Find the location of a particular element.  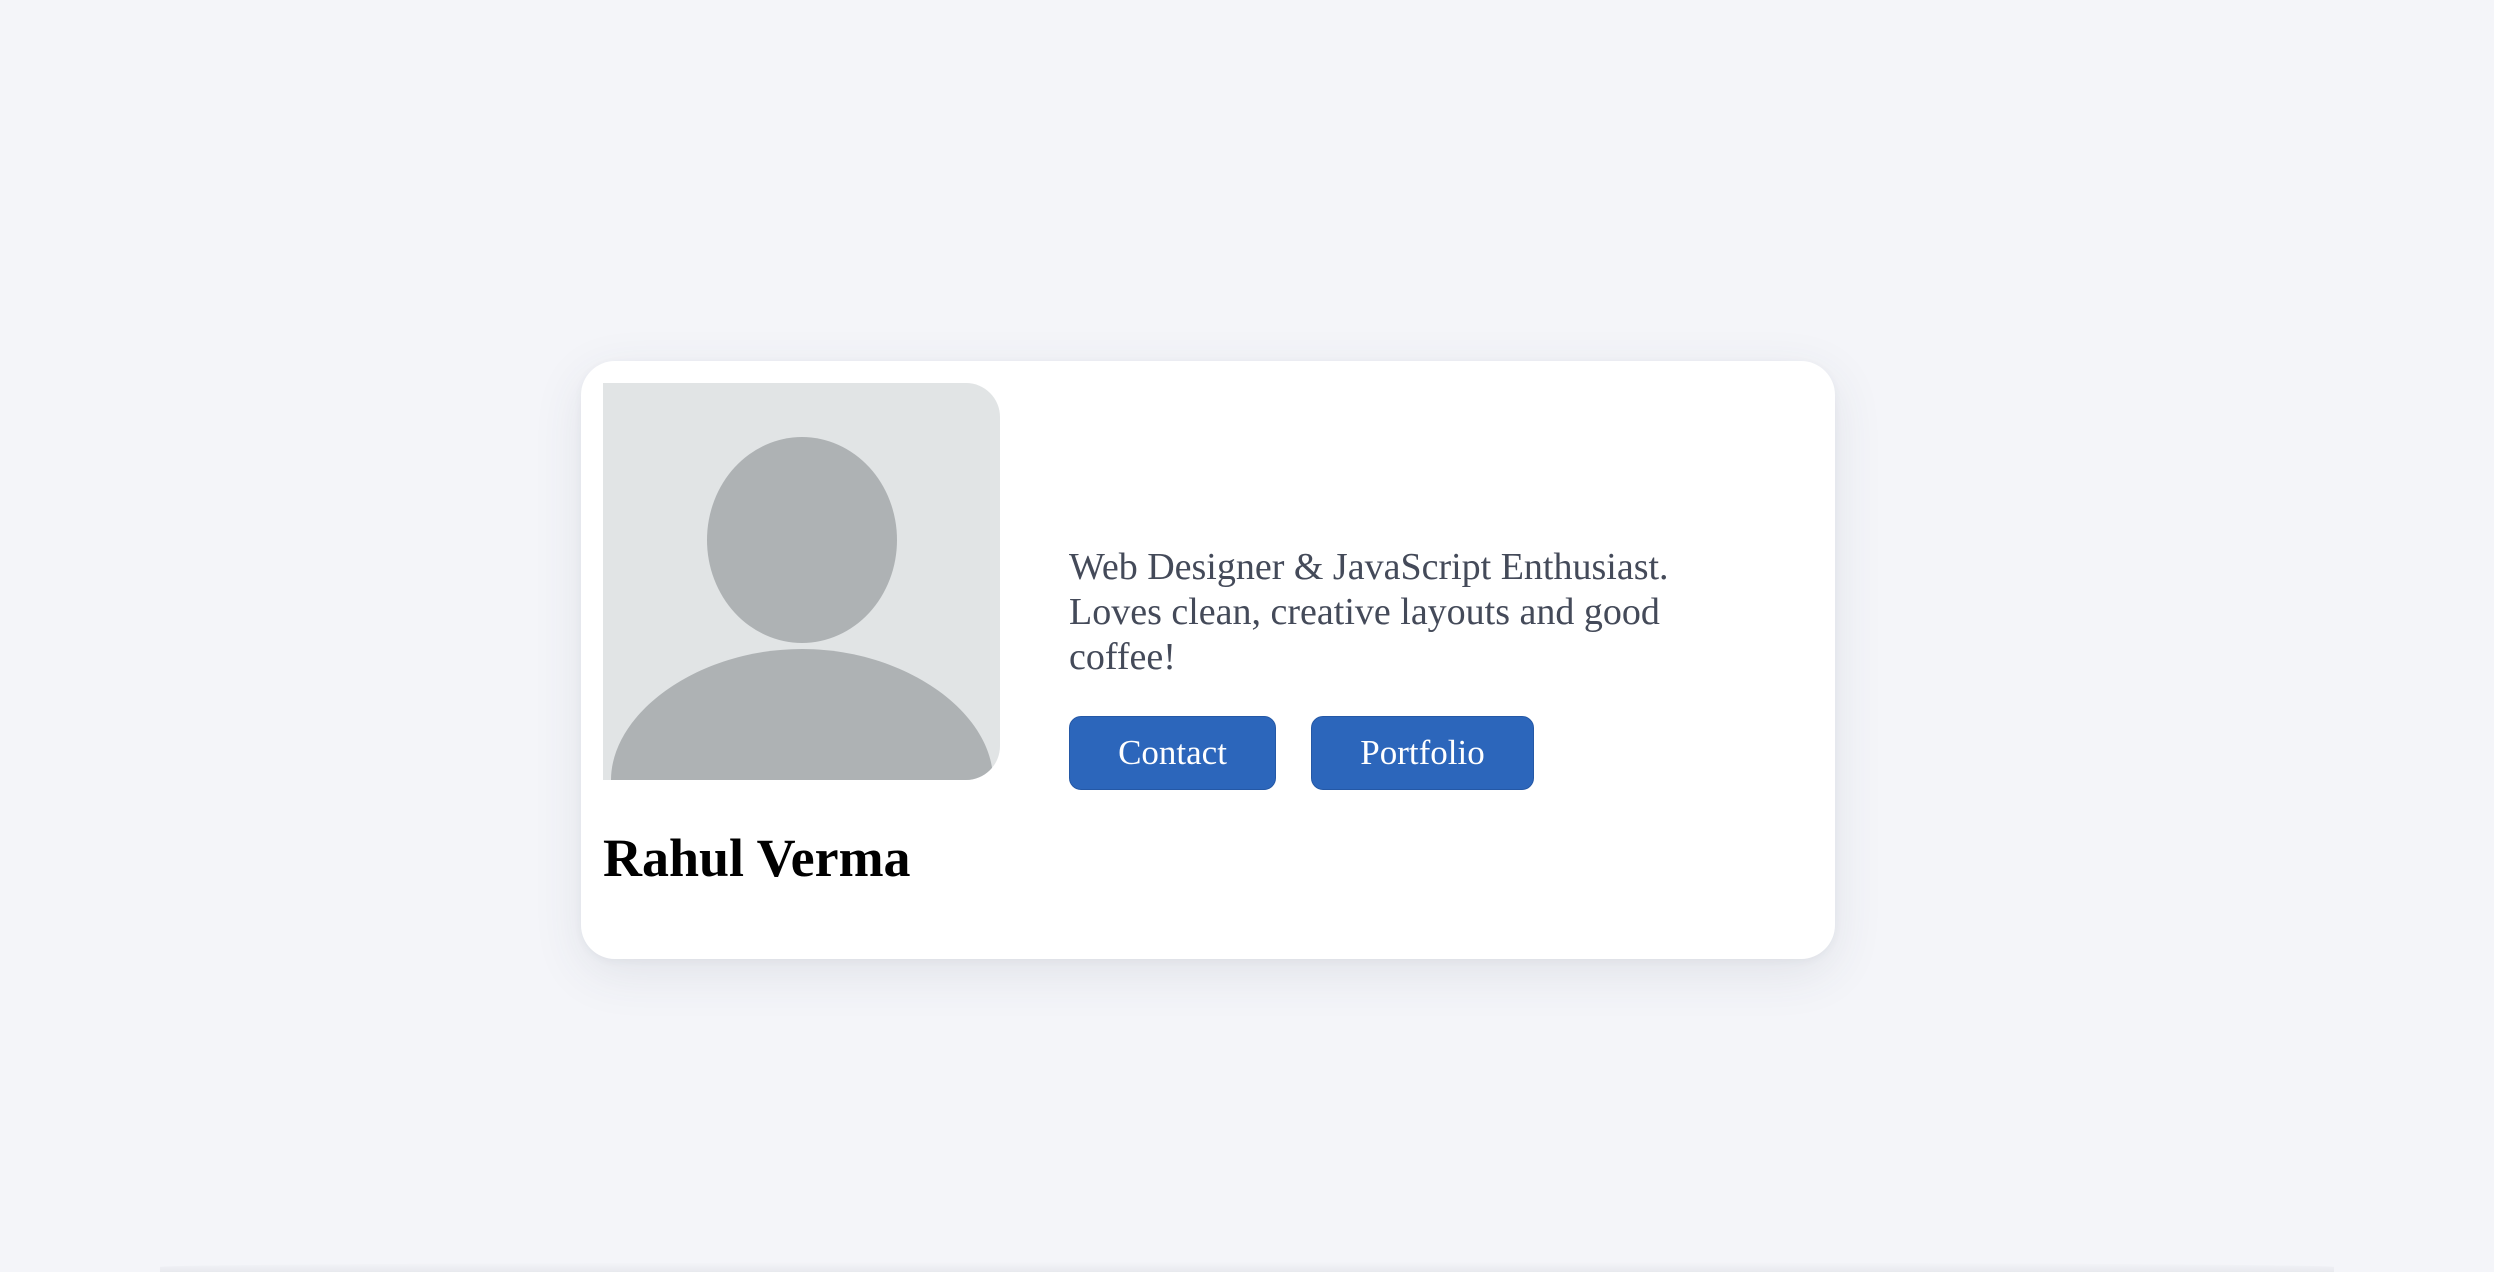

avatar is located at coordinates (801, 581).